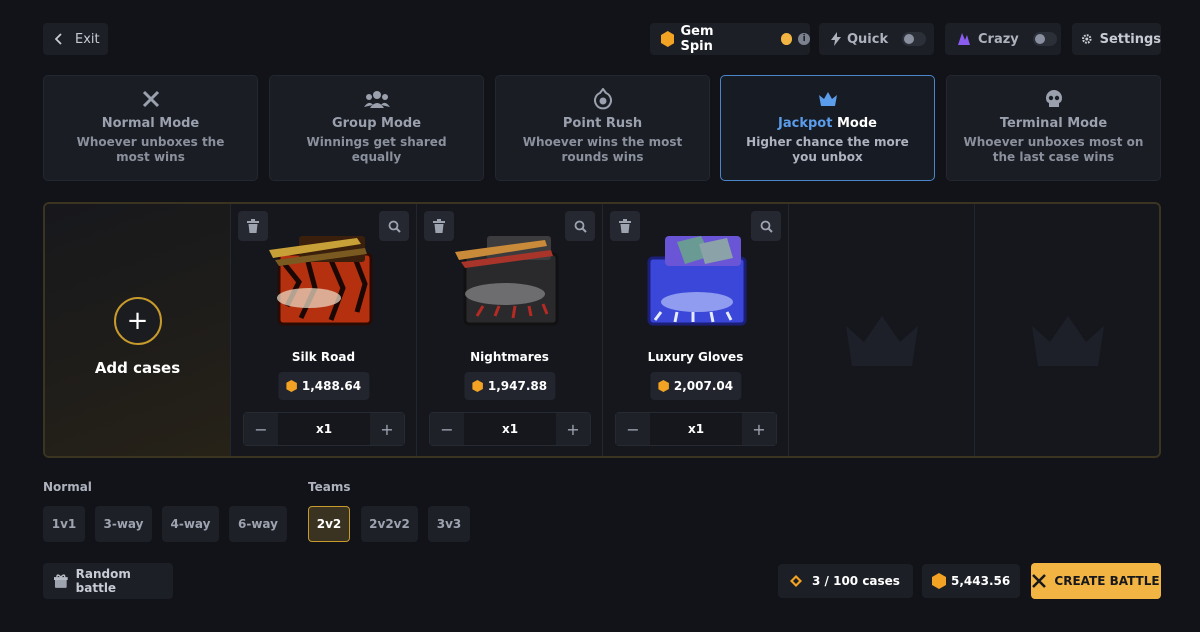 This screenshot has width=1200, height=632. Describe the element at coordinates (836, 39) in the screenshot. I see `lightning-icon` at that location.